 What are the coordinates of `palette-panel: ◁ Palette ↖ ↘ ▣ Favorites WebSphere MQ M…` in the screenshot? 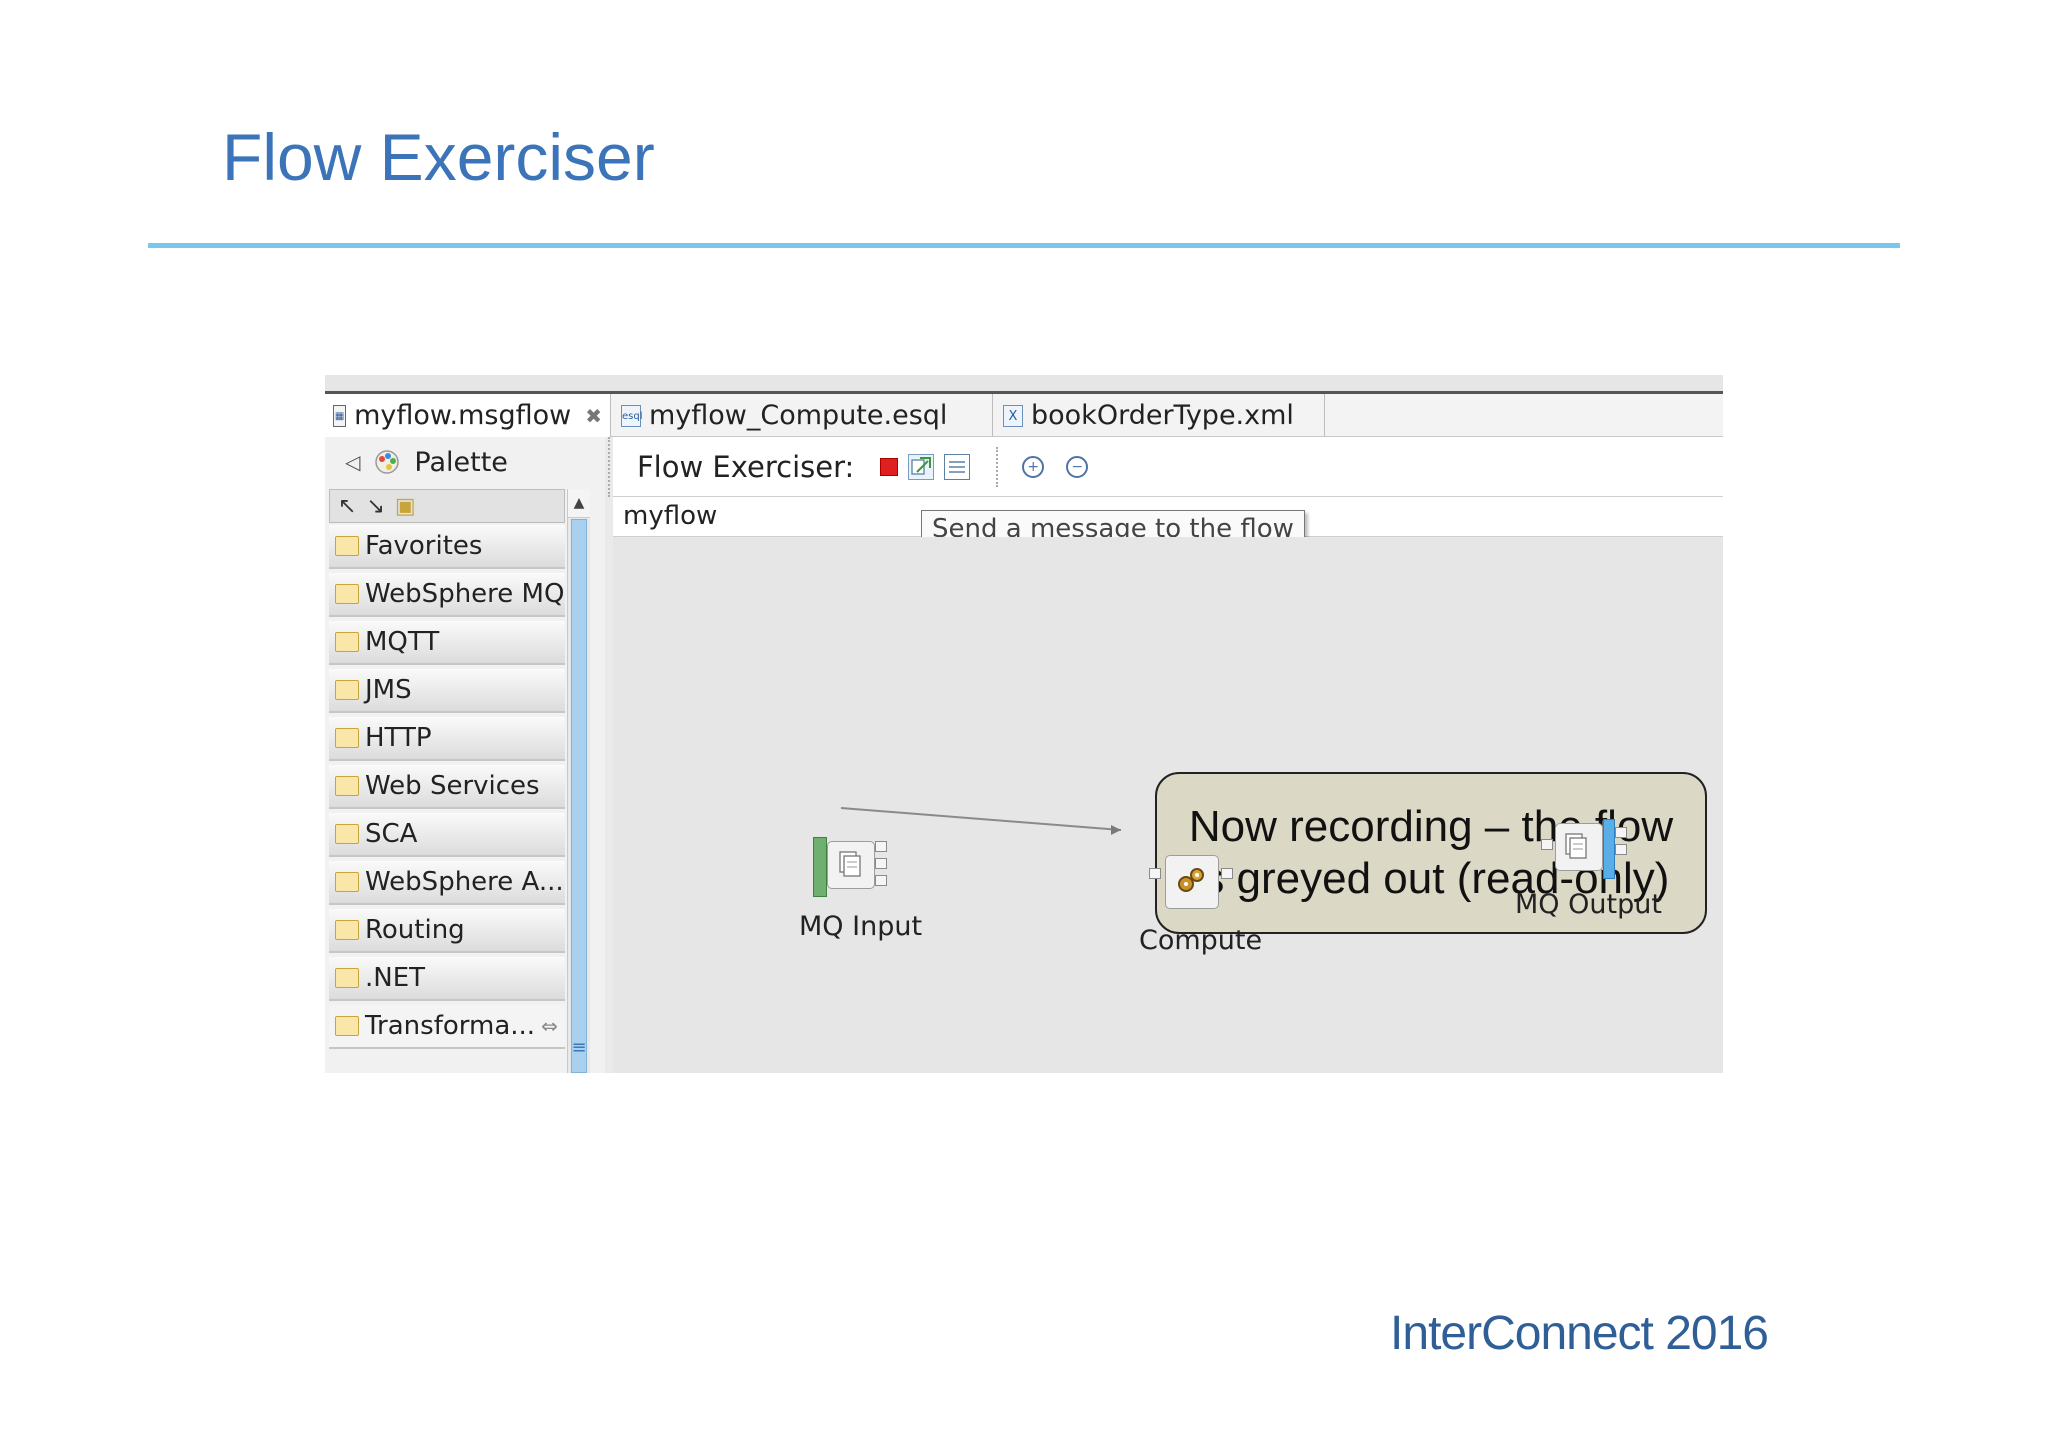 It's located at (465, 755).